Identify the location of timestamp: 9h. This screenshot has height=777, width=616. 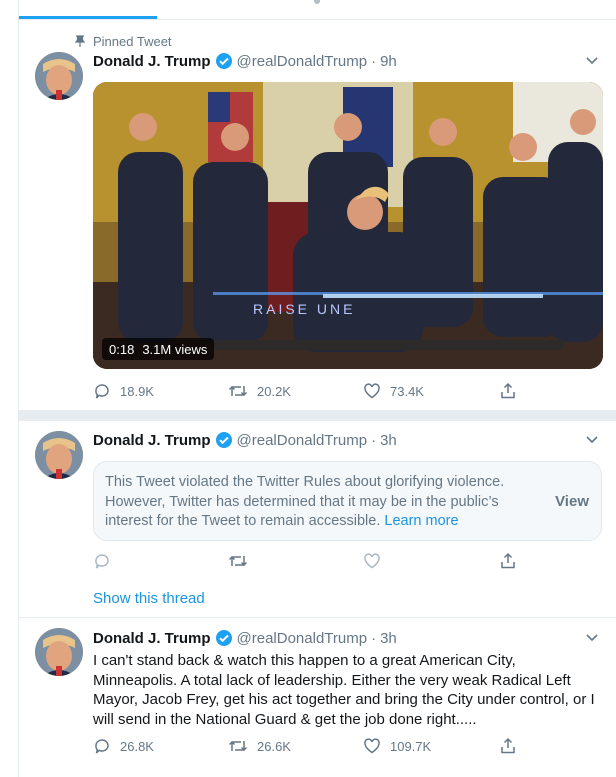
(388, 61).